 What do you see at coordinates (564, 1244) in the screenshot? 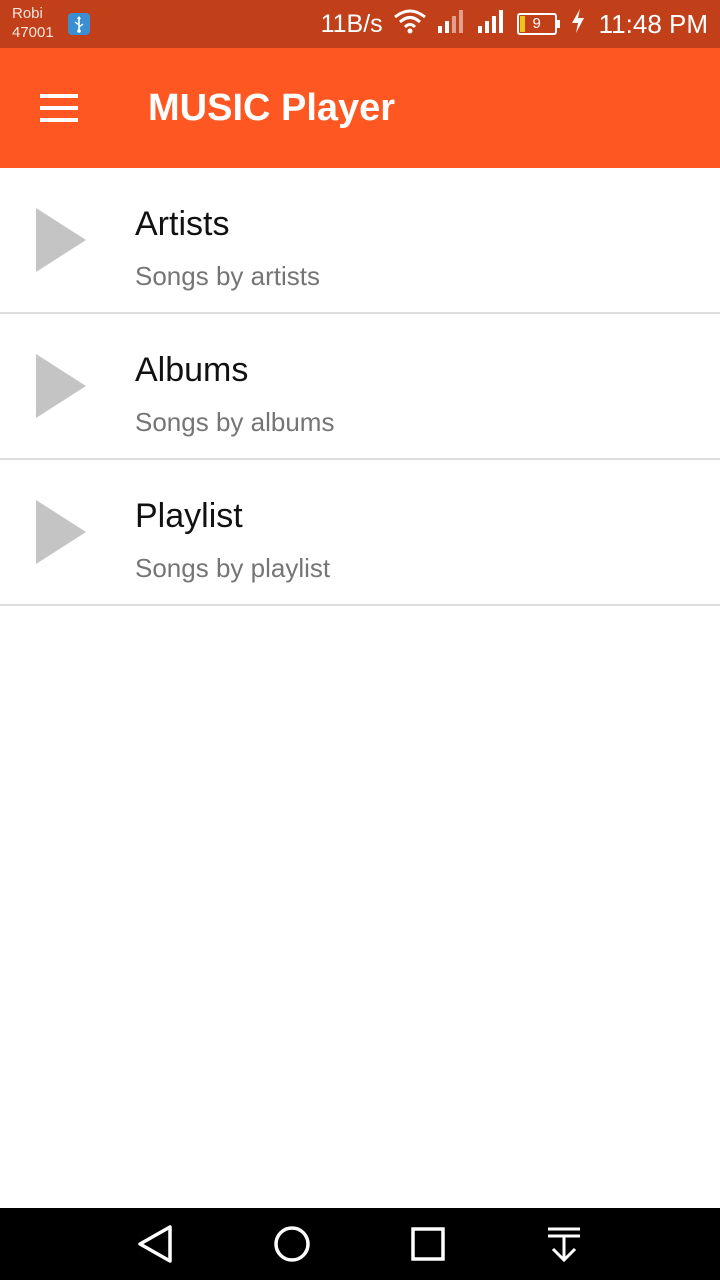
I see `notifications-pulldown-icon` at bounding box center [564, 1244].